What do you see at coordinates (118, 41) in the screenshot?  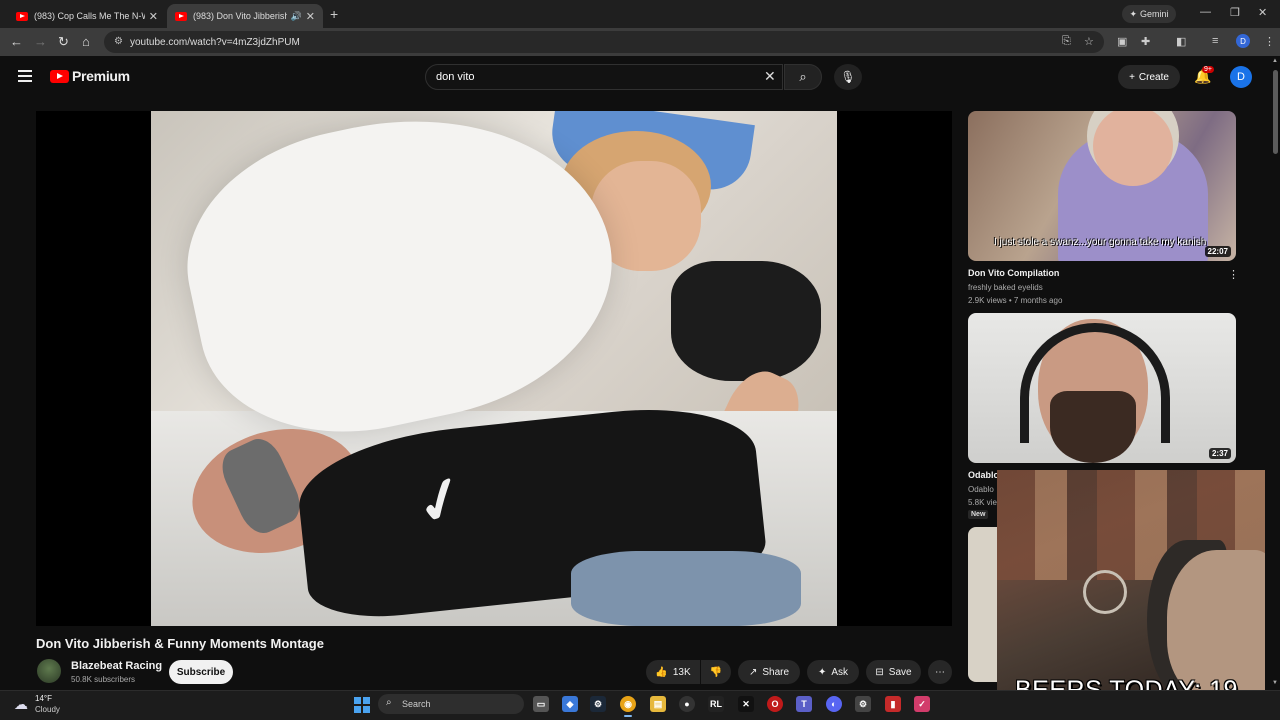 I see `site-info-icon: ⚙` at bounding box center [118, 41].